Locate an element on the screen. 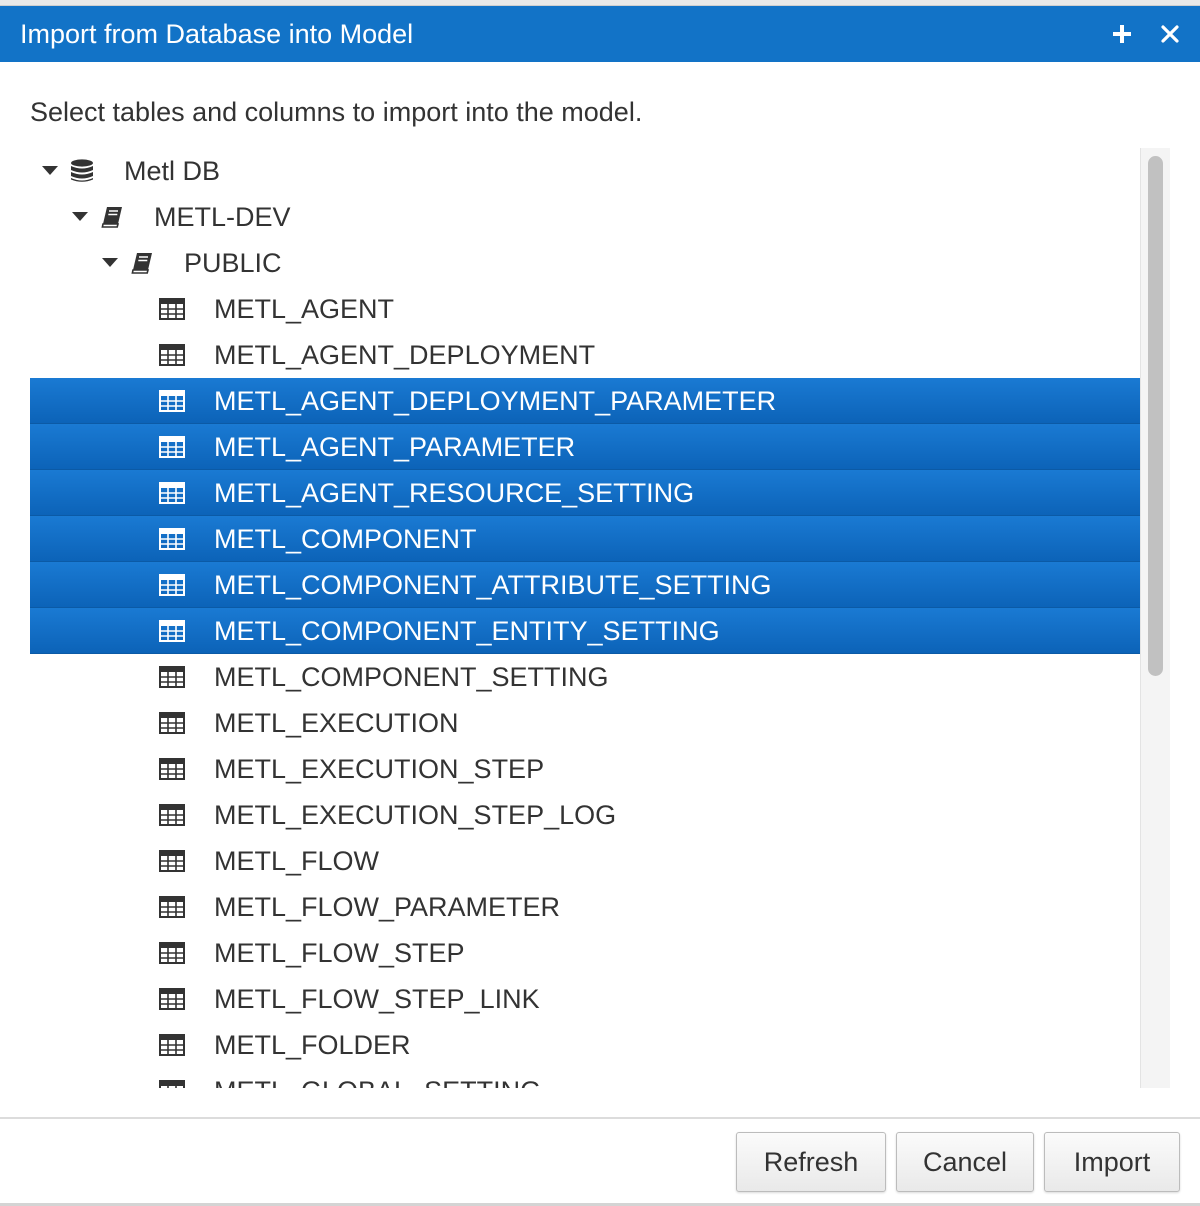 This screenshot has height=1206, width=1200. tree-row: METL_COMPONENT_ATTRIBUTE_SETTING is located at coordinates (585, 585).